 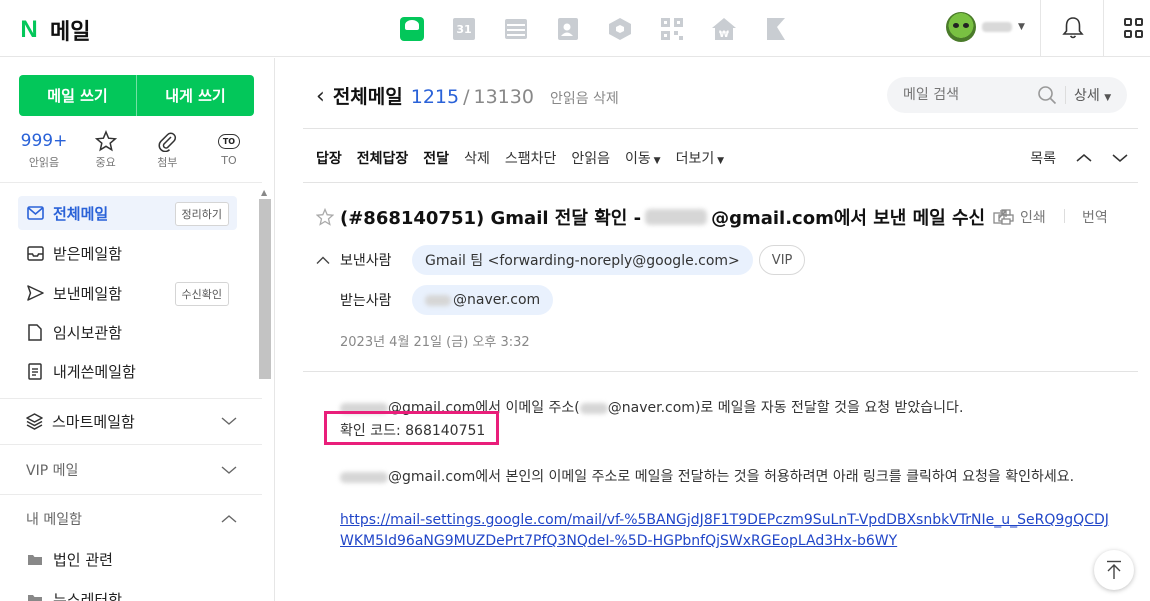 What do you see at coordinates (676, 217) in the screenshot?
I see `redacted-text` at bounding box center [676, 217].